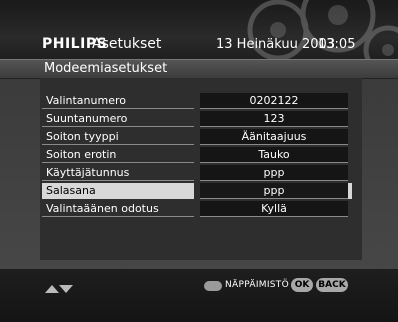  Describe the element at coordinates (274, 137) in the screenshot. I see `setting-value: Äänitaajuus` at that location.